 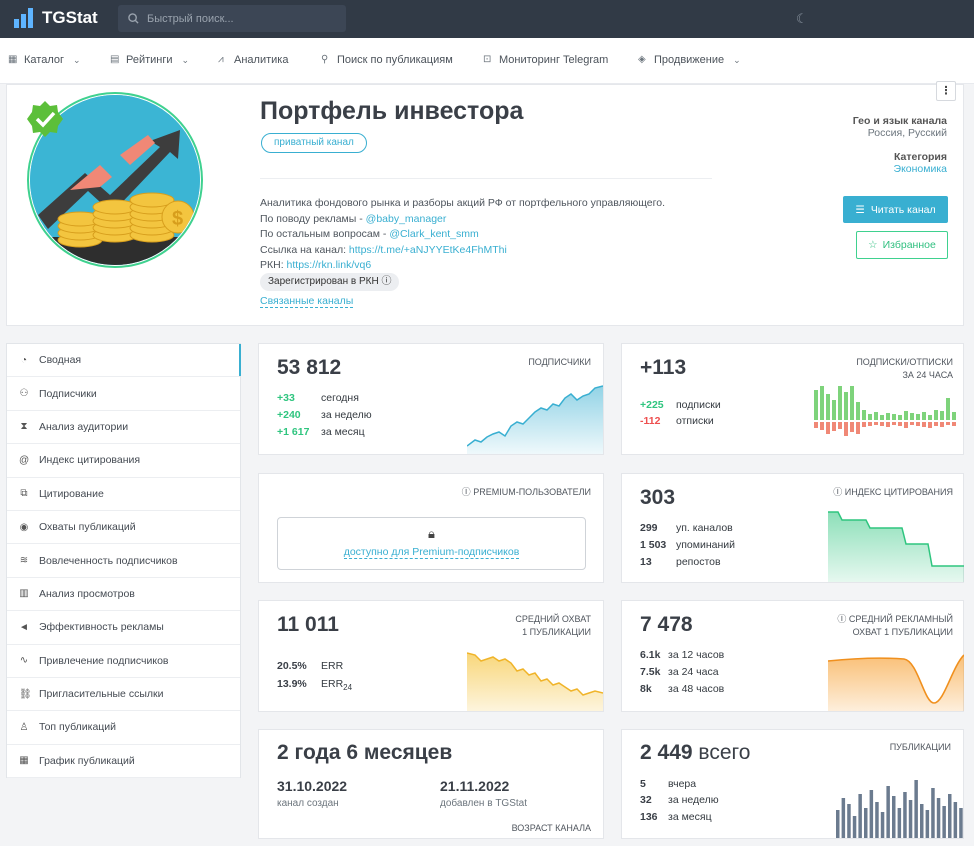 What do you see at coordinates (433, 234) in the screenshot?
I see `other-contact-link: @Clark_kent_smm` at bounding box center [433, 234].